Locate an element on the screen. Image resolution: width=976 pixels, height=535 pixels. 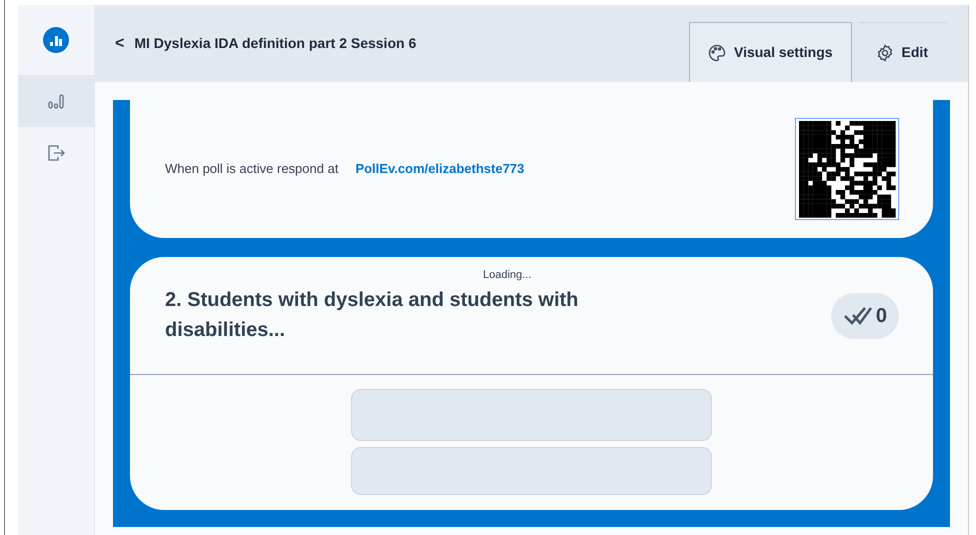
session-title: MI Dyslexia IDA definition part 2 Session 6 is located at coordinates (275, 43).